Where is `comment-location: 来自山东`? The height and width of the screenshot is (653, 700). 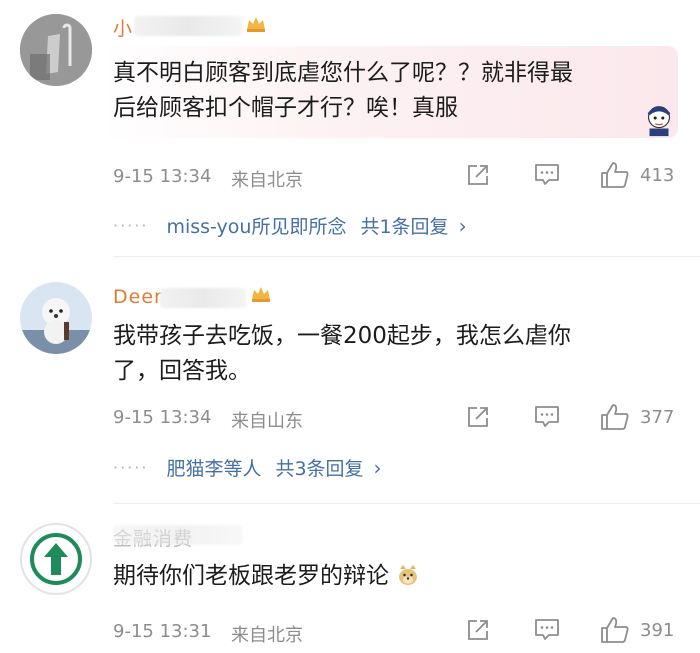 comment-location: 来自山东 is located at coordinates (267, 421).